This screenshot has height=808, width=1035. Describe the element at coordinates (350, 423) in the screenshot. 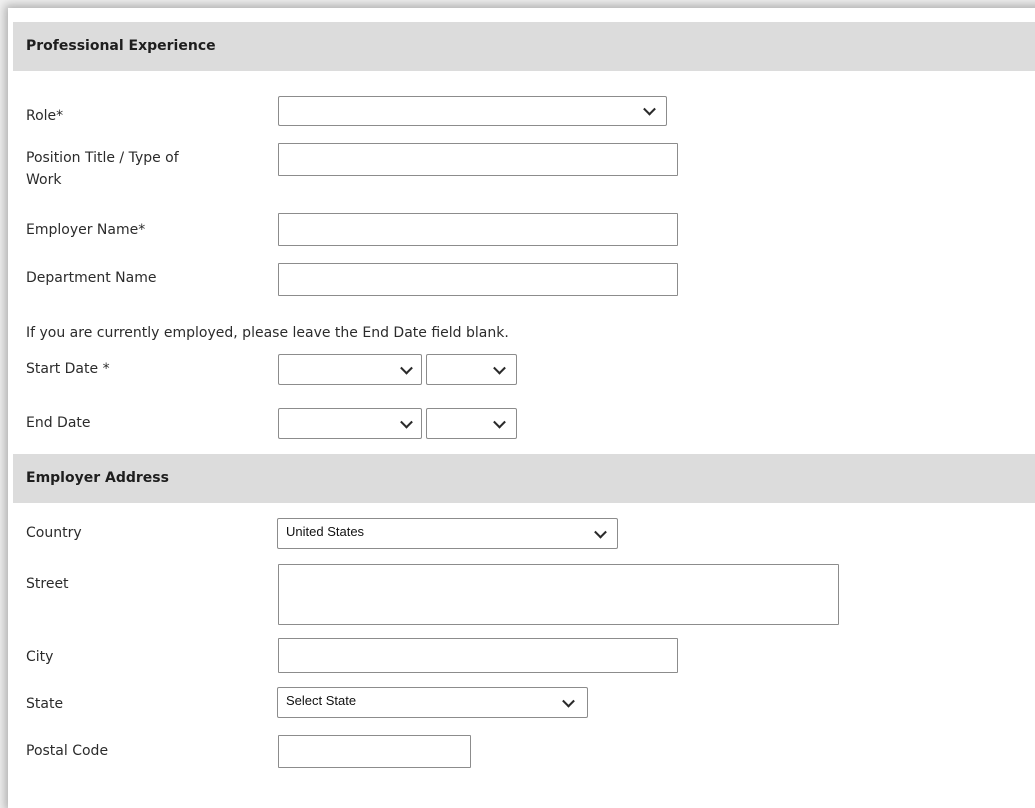

I see `end-date-month-select` at that location.